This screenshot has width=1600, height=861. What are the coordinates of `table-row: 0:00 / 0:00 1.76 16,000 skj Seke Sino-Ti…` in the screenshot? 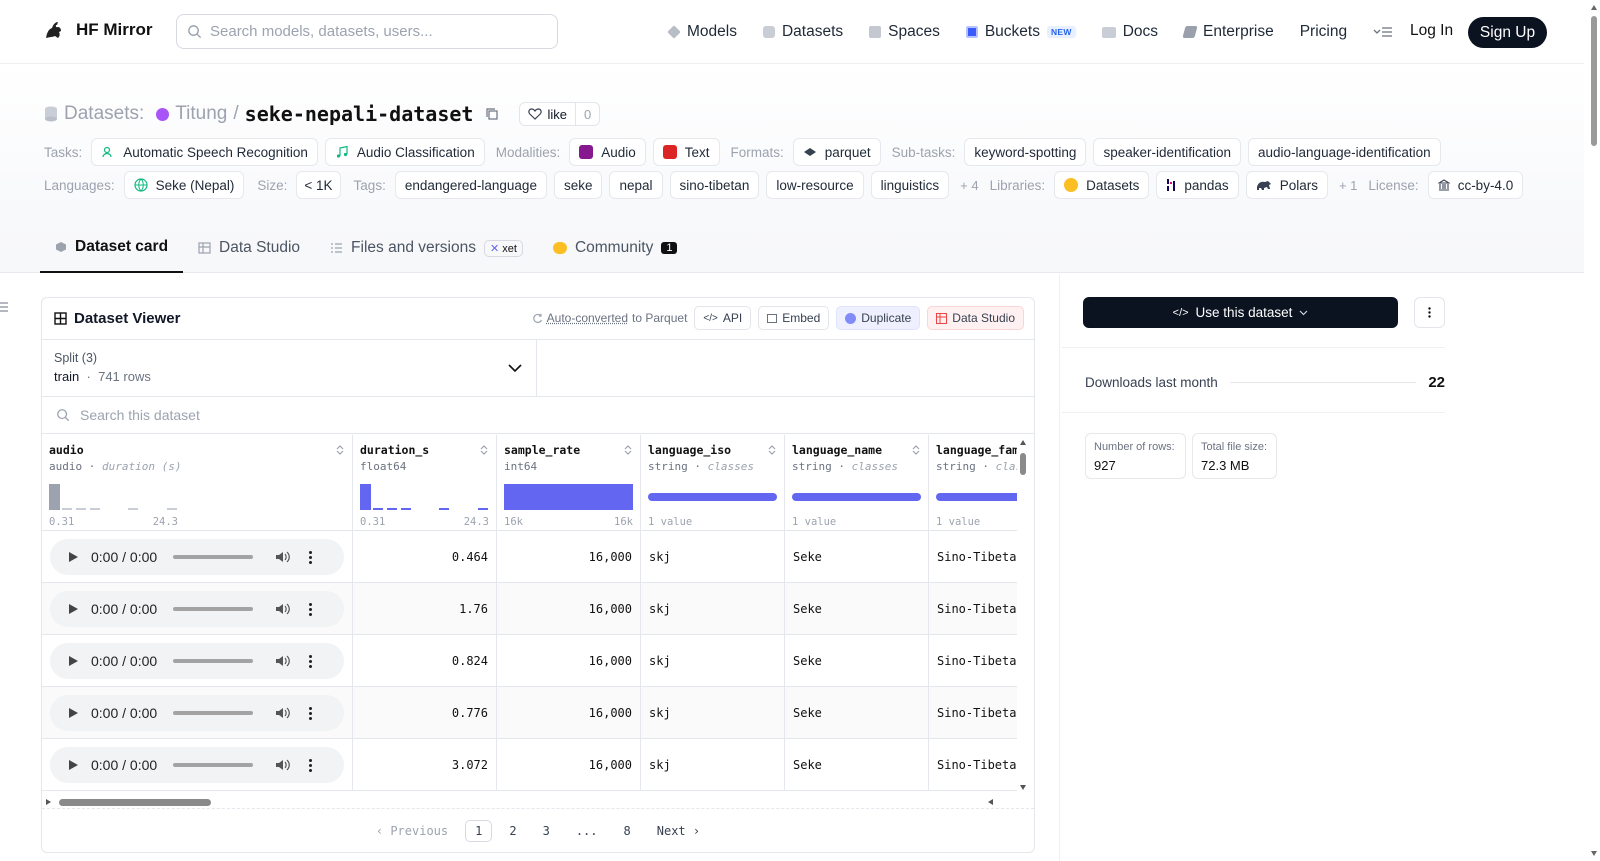 It's located at (529, 609).